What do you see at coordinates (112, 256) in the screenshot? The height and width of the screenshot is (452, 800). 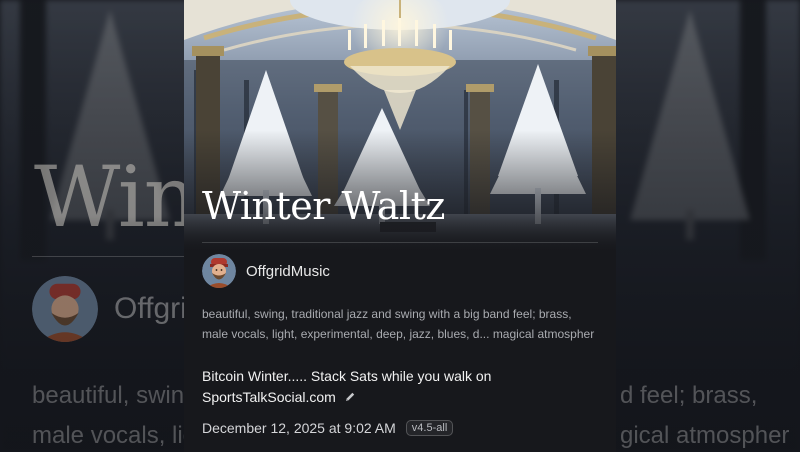 I see `background-divider` at bounding box center [112, 256].